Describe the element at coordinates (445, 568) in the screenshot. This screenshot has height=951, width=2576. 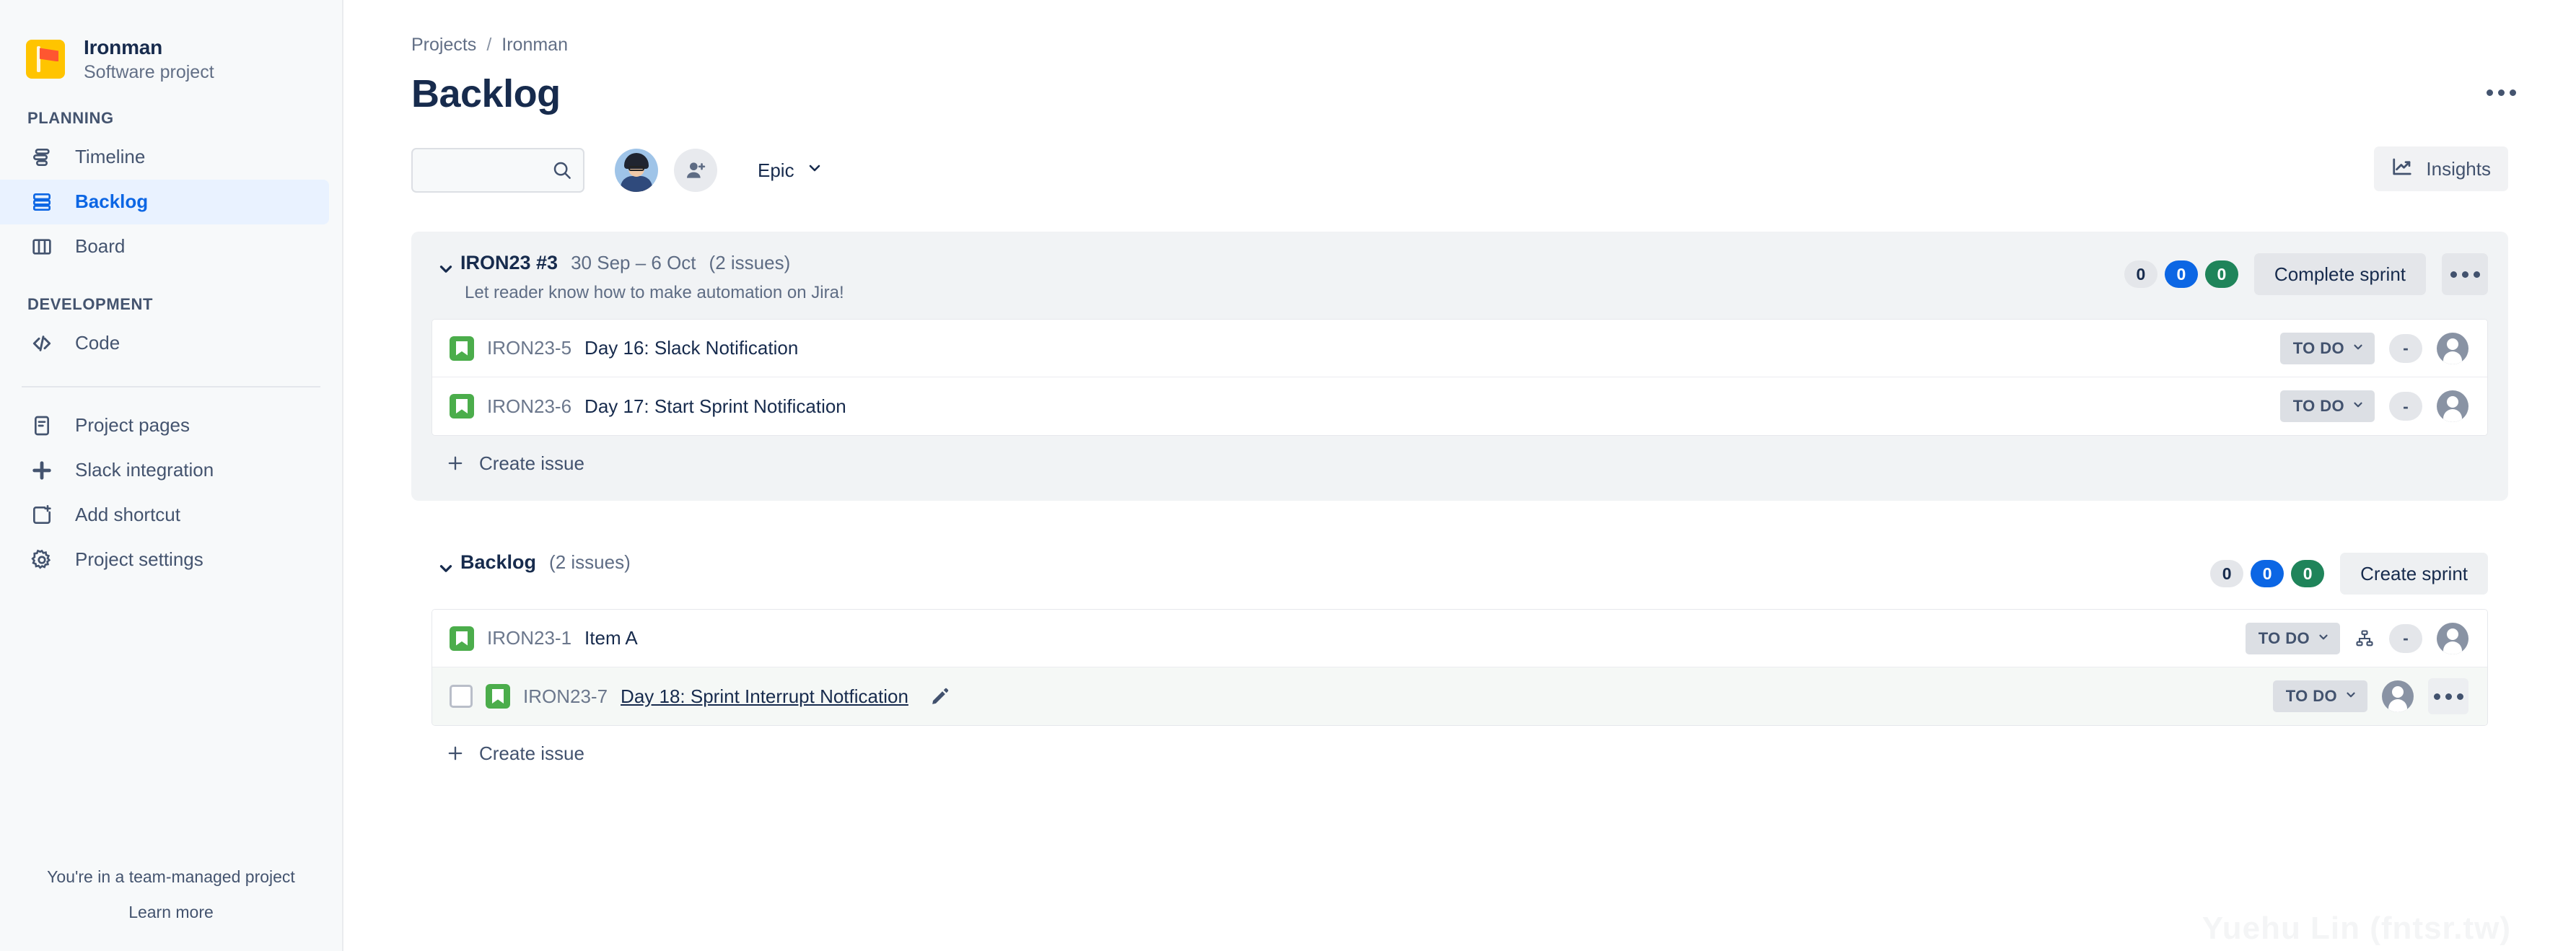
I see `backlog-collapse-toggle` at that location.